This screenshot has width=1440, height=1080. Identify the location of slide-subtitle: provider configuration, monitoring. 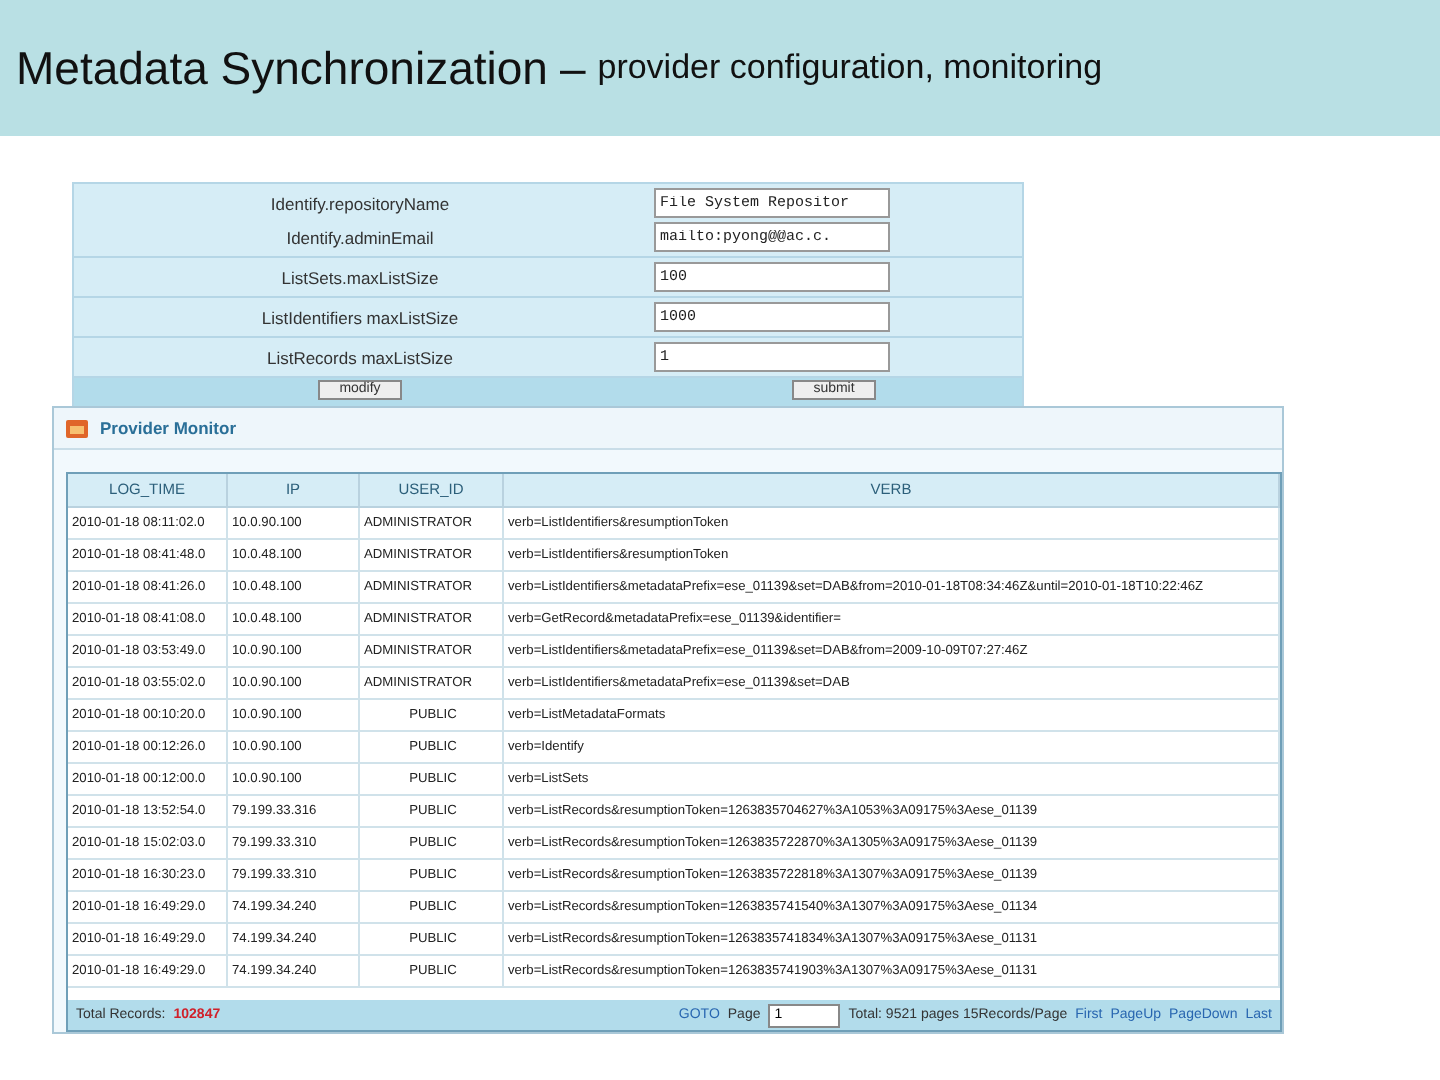
(850, 68).